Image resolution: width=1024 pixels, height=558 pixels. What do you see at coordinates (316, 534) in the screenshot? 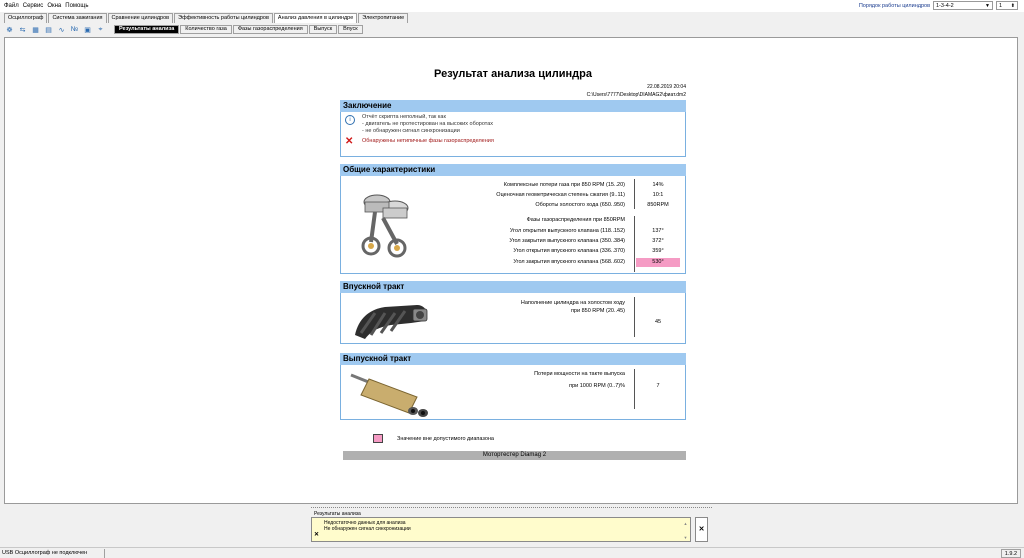
I see `dismiss-icon: ✕` at bounding box center [316, 534].